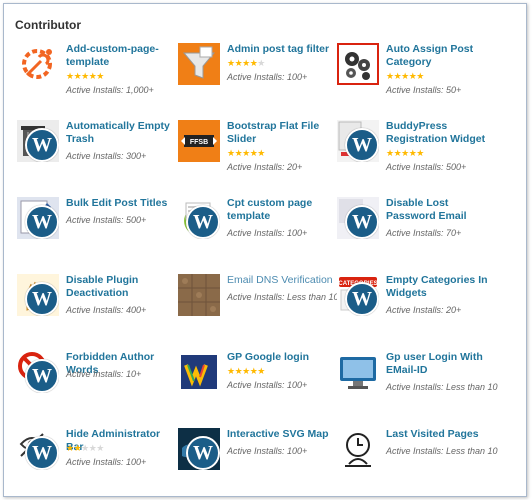 The height and width of the screenshot is (500, 532). I want to click on active-installs: Active Installs: 70+, so click(424, 233).